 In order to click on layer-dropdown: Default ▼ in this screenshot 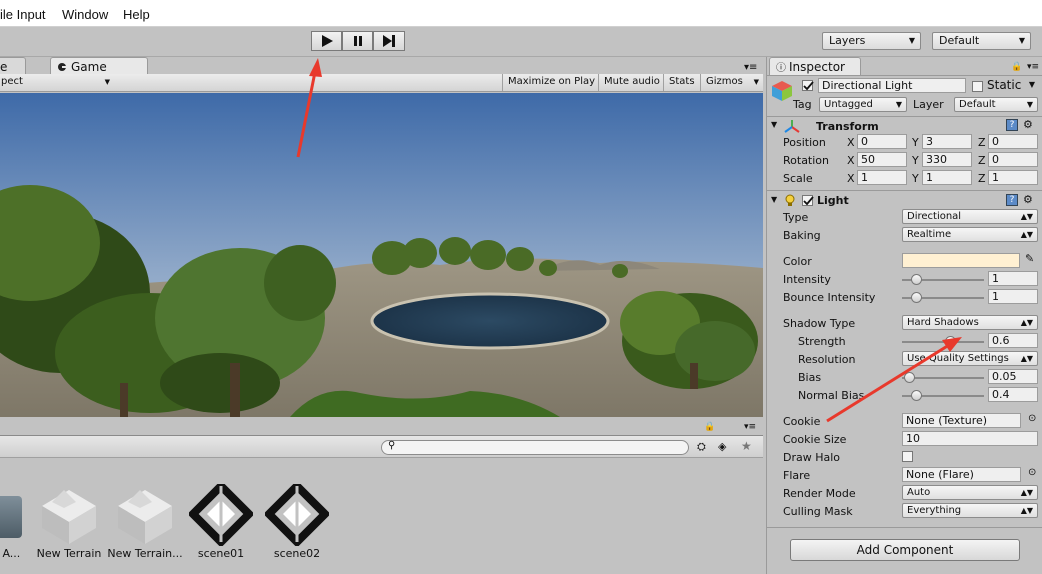, I will do `click(996, 104)`.